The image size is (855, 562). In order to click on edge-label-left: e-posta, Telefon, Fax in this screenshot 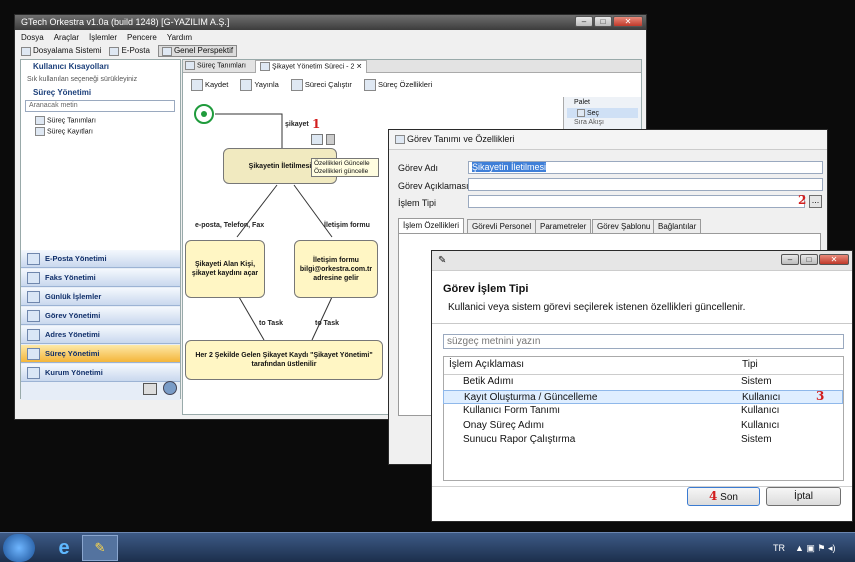, I will do `click(230, 225)`.